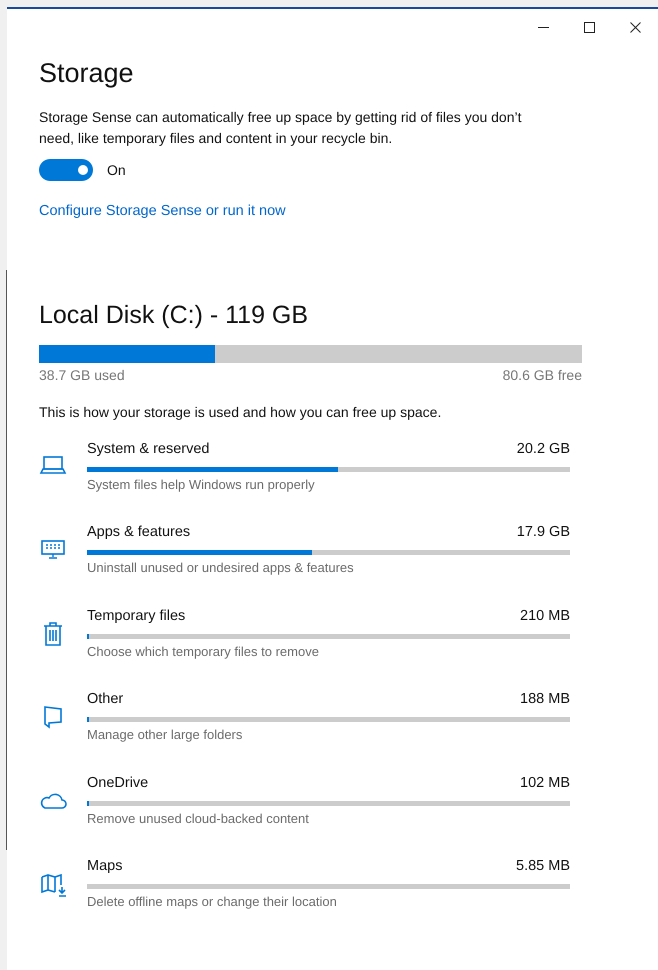 Image resolution: width=658 pixels, height=970 pixels. What do you see at coordinates (545, 700) in the screenshot?
I see `category-size: 188 MB` at bounding box center [545, 700].